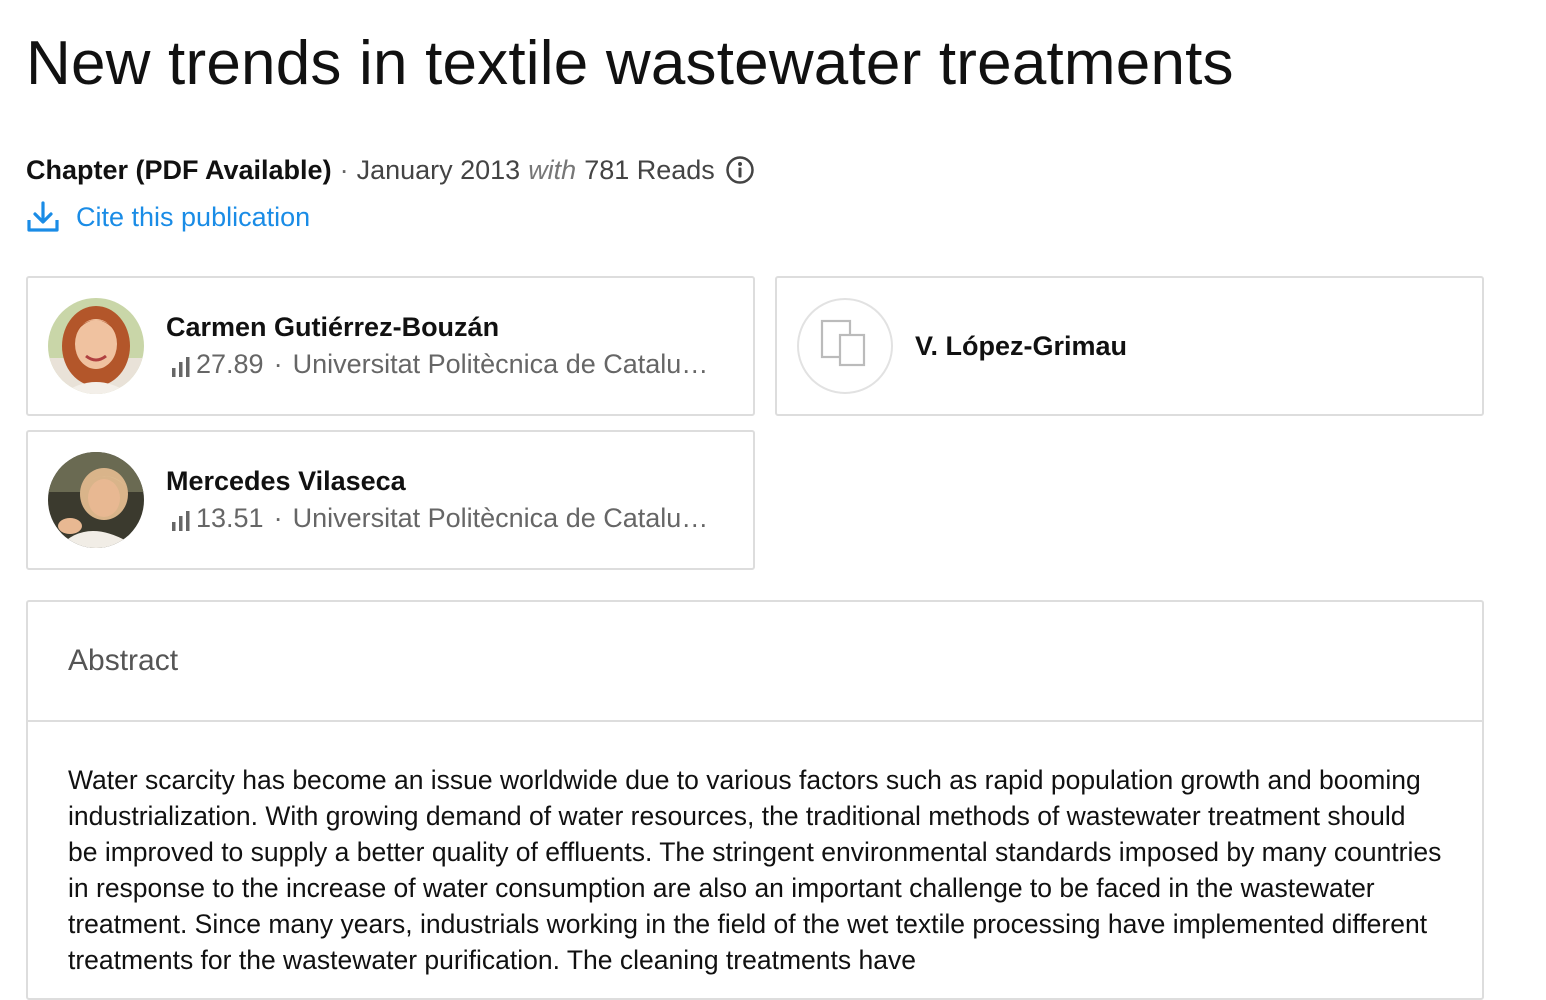 This screenshot has height=1000, width=1546. What do you see at coordinates (755, 662) in the screenshot?
I see `abstract-heading: Abstract` at bounding box center [755, 662].